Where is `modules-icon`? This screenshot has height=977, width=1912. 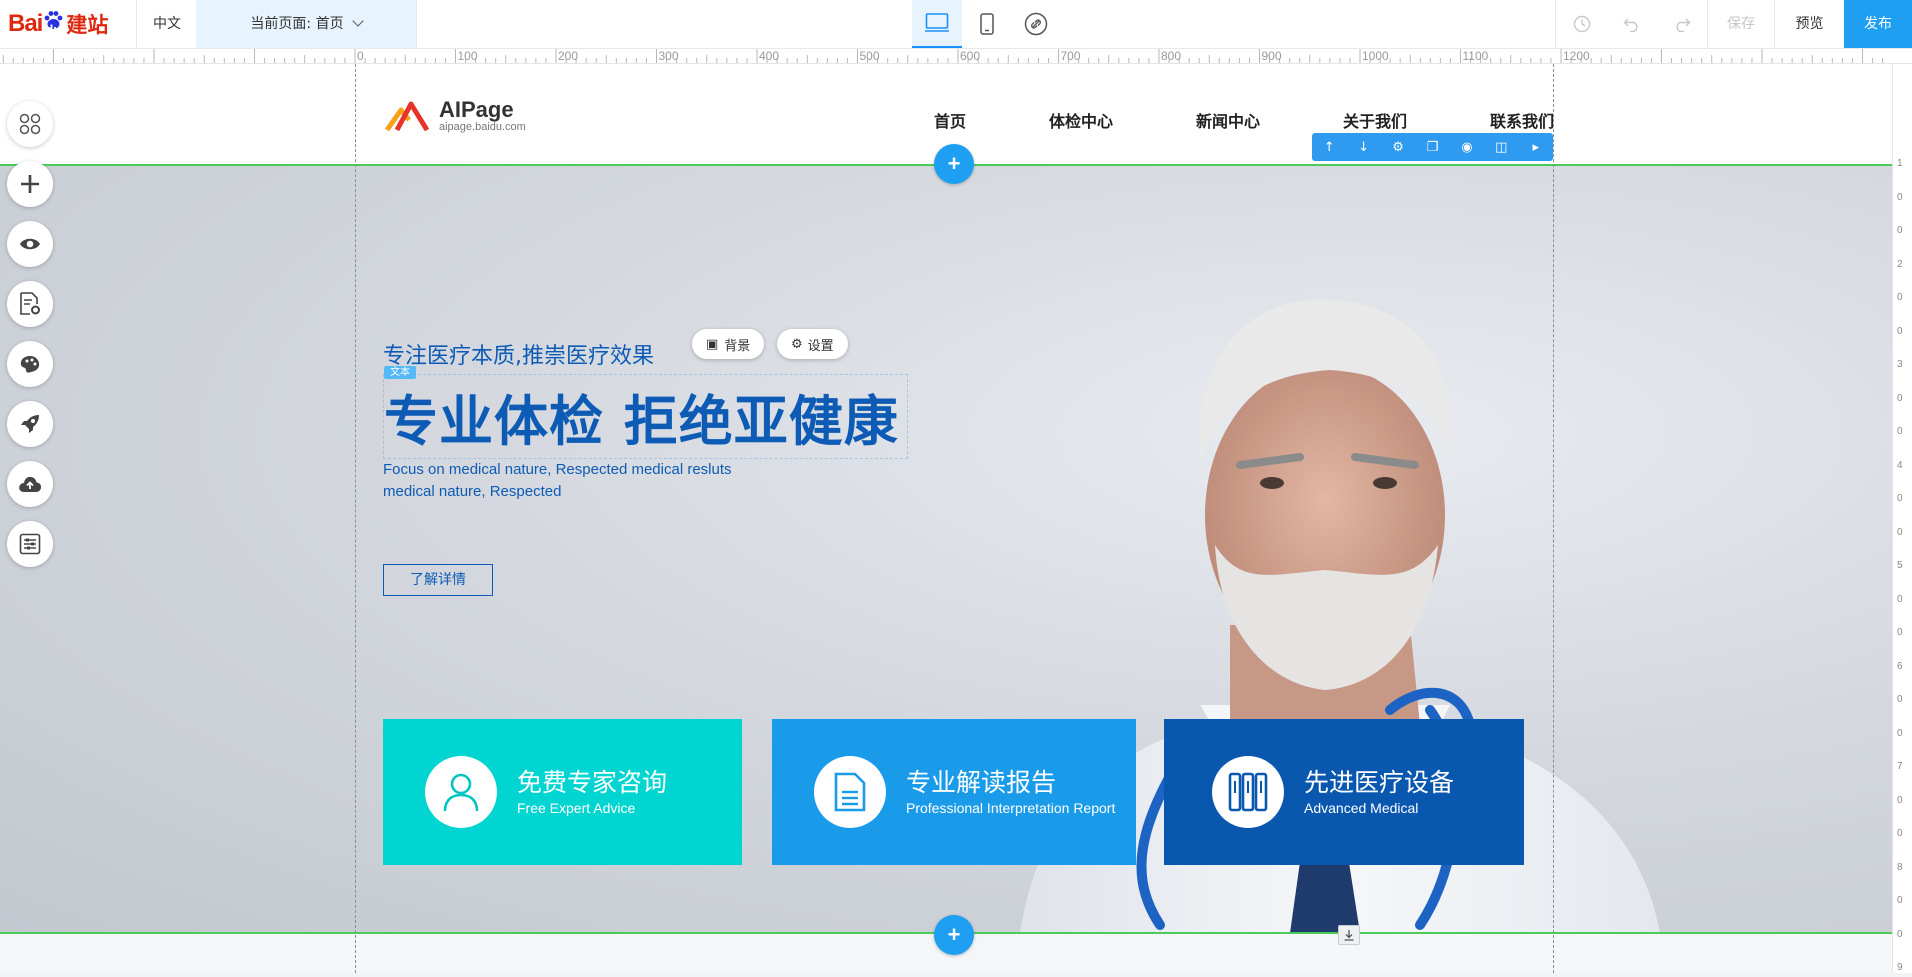 modules-icon is located at coordinates (30, 124).